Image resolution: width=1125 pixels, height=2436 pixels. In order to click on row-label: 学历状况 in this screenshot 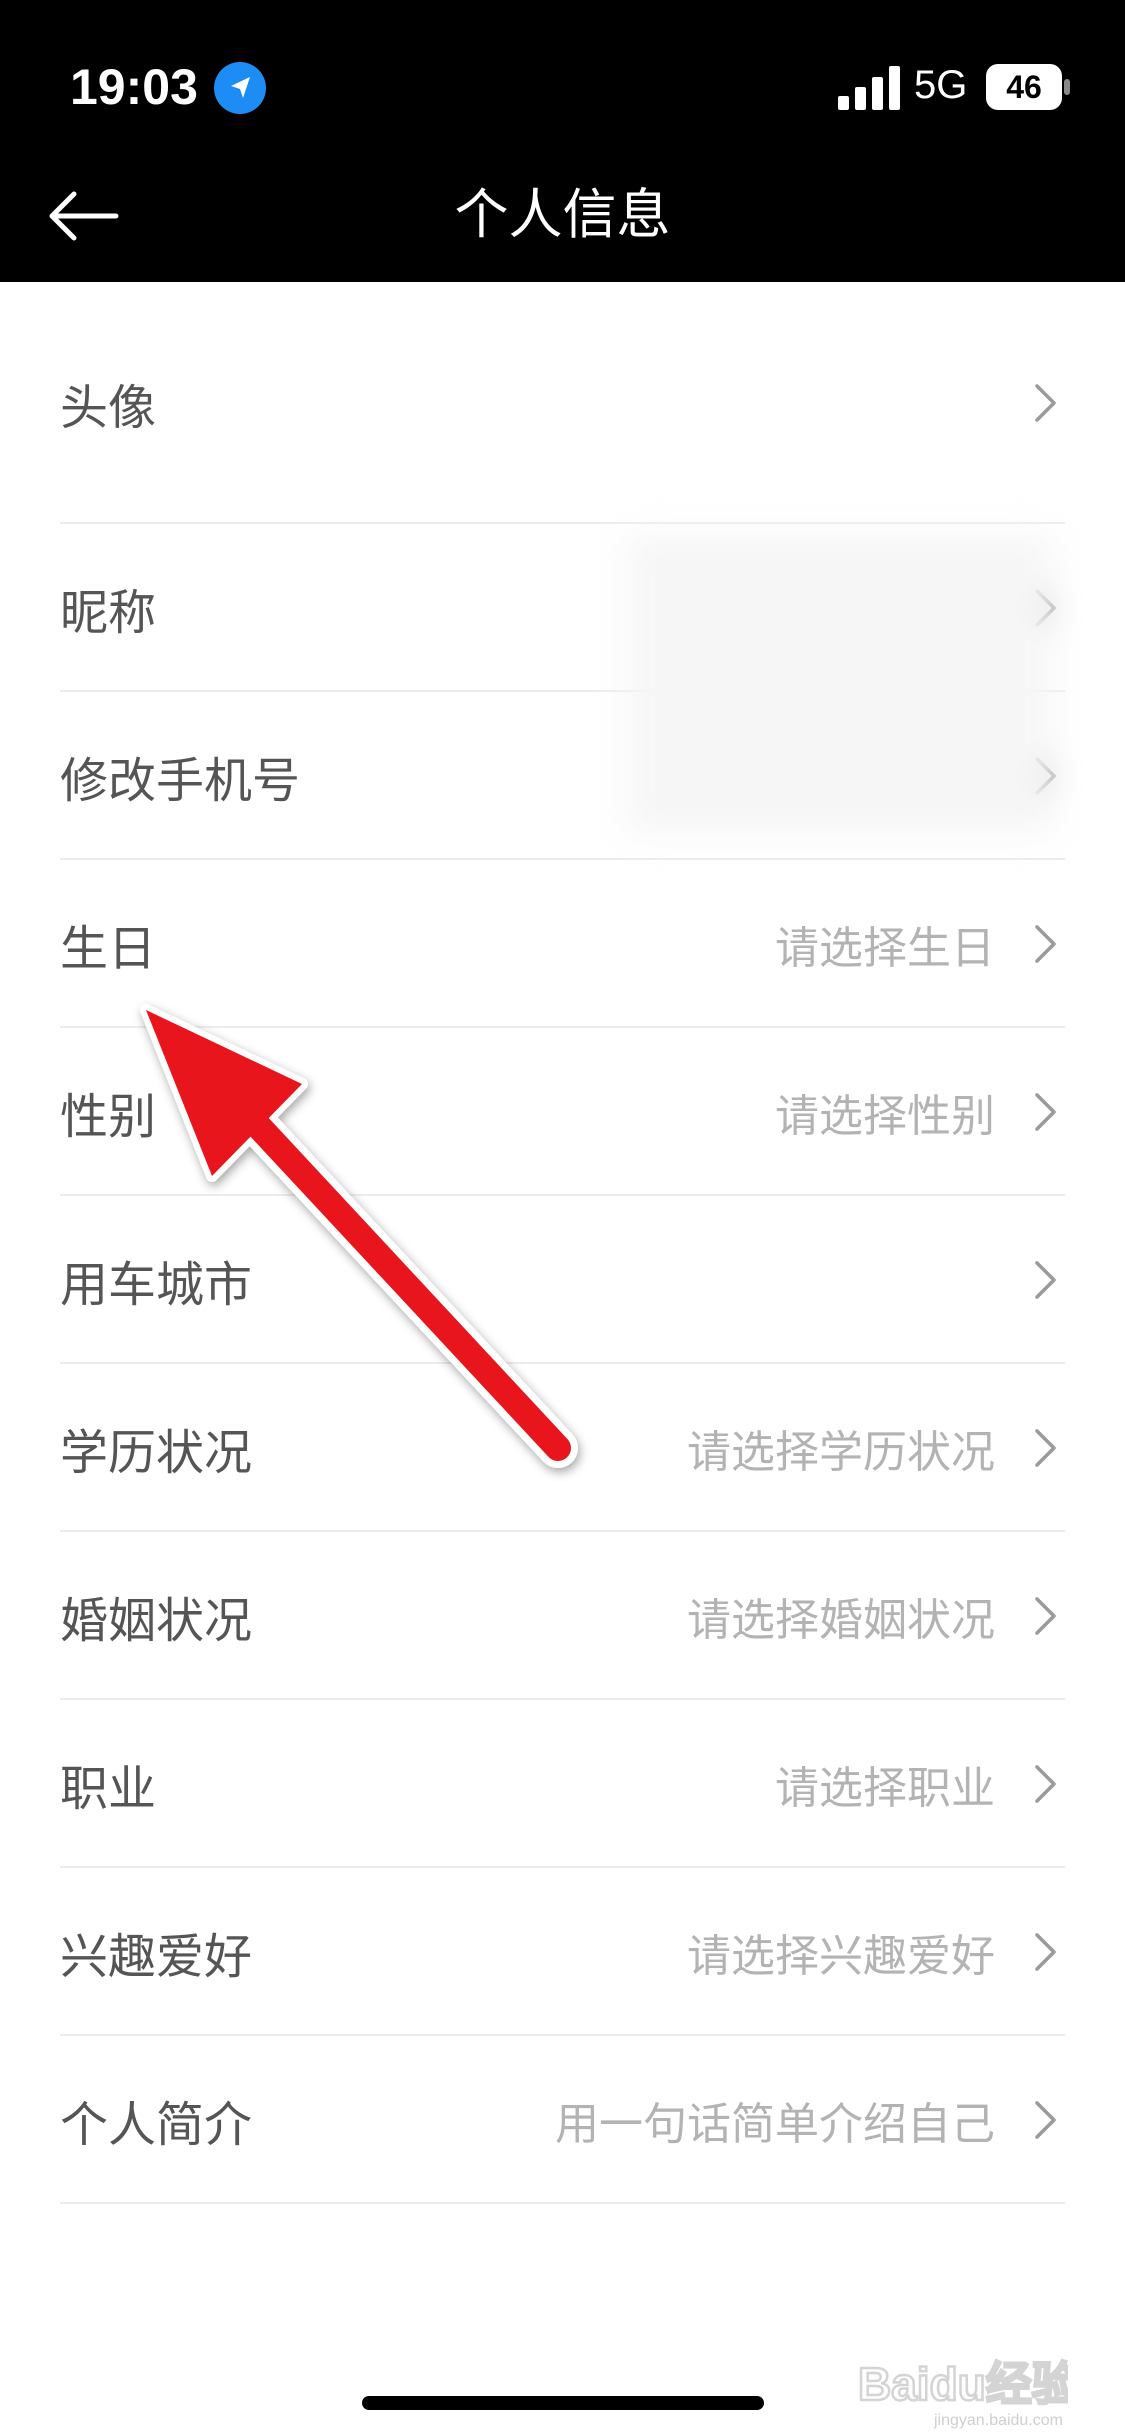, I will do `click(156, 1453)`.